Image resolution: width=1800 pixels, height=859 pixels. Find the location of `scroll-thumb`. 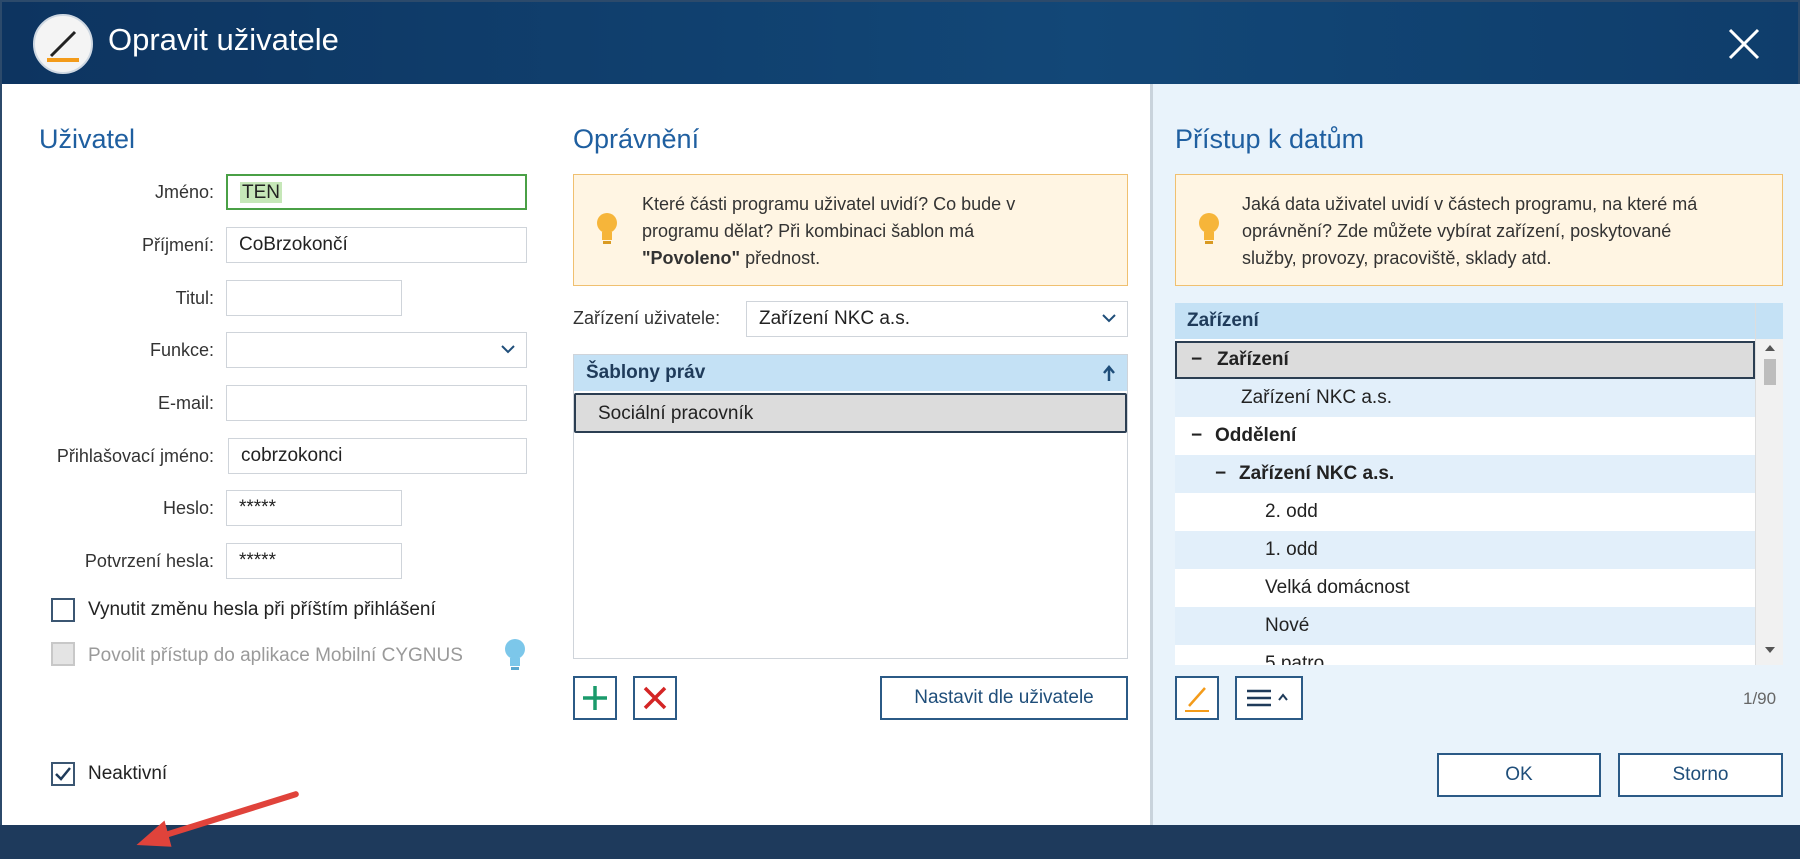

scroll-thumb is located at coordinates (1770, 372).